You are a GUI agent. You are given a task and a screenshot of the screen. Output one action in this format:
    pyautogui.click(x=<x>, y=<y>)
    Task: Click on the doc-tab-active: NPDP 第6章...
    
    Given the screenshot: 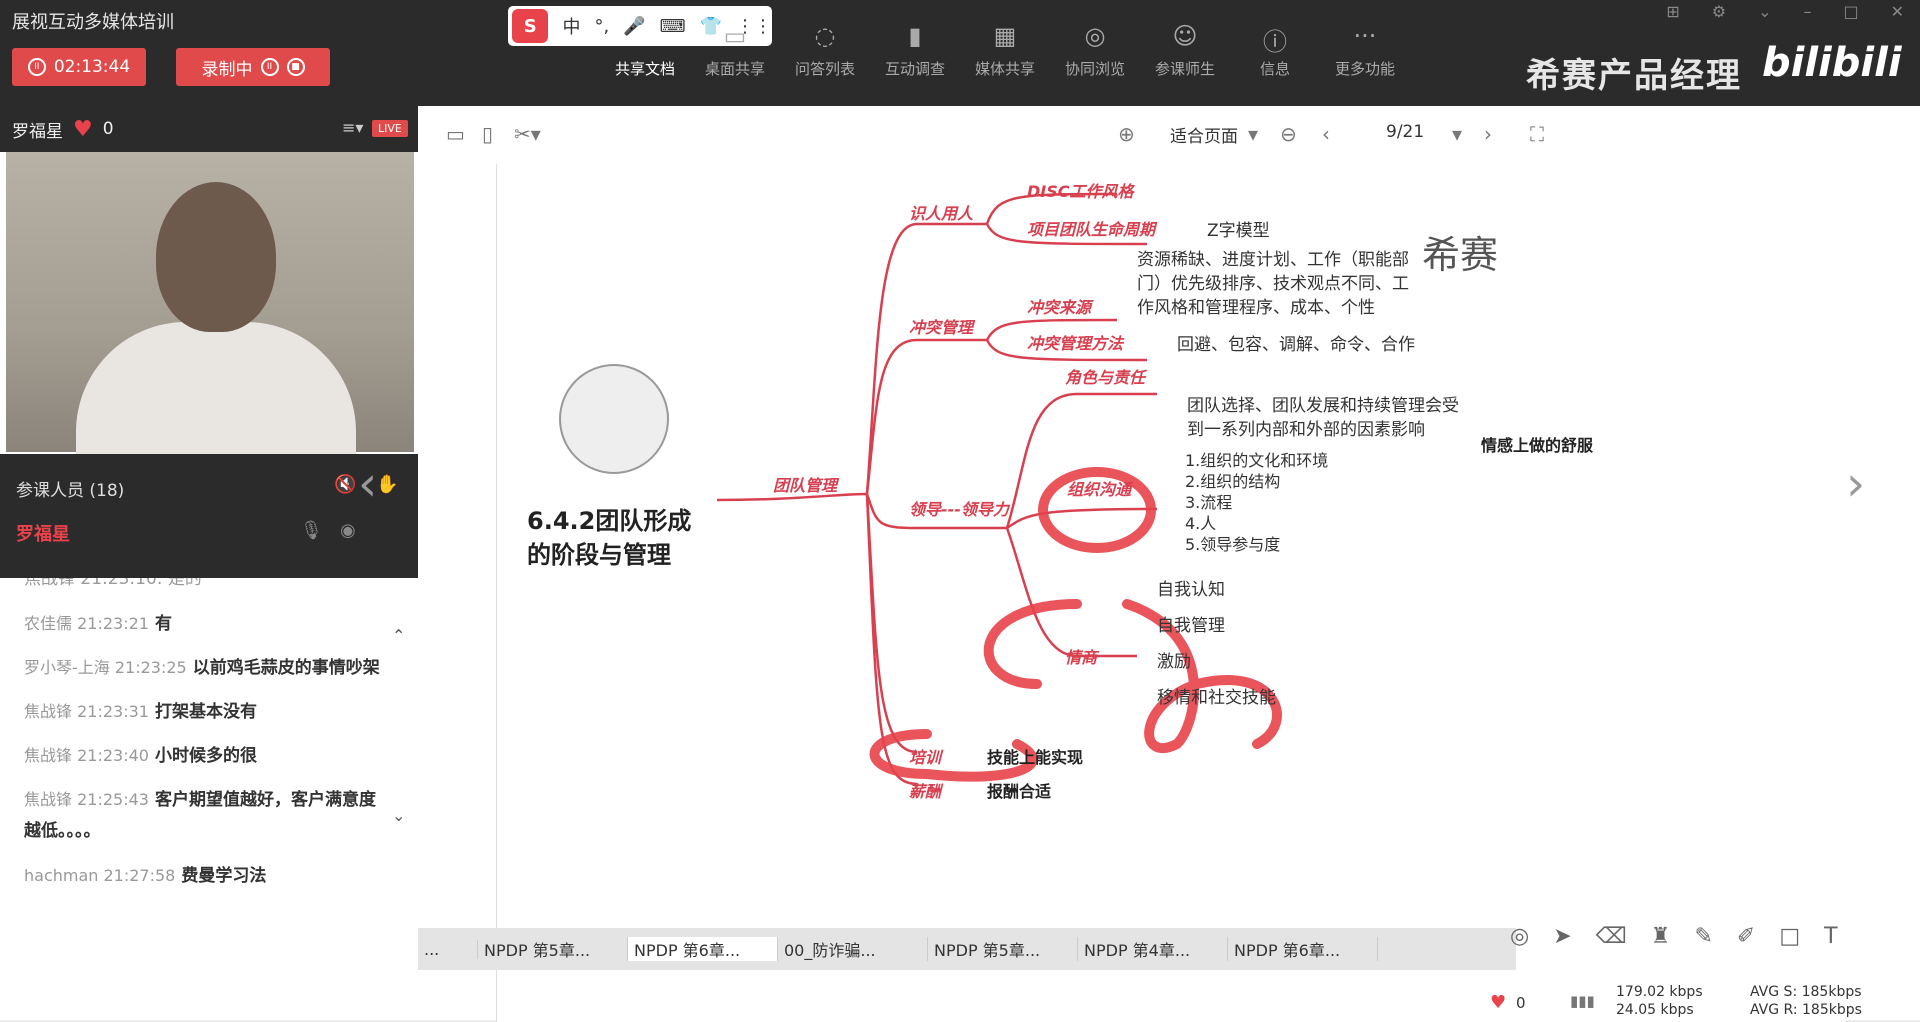 What is the action you would take?
    pyautogui.click(x=703, y=949)
    